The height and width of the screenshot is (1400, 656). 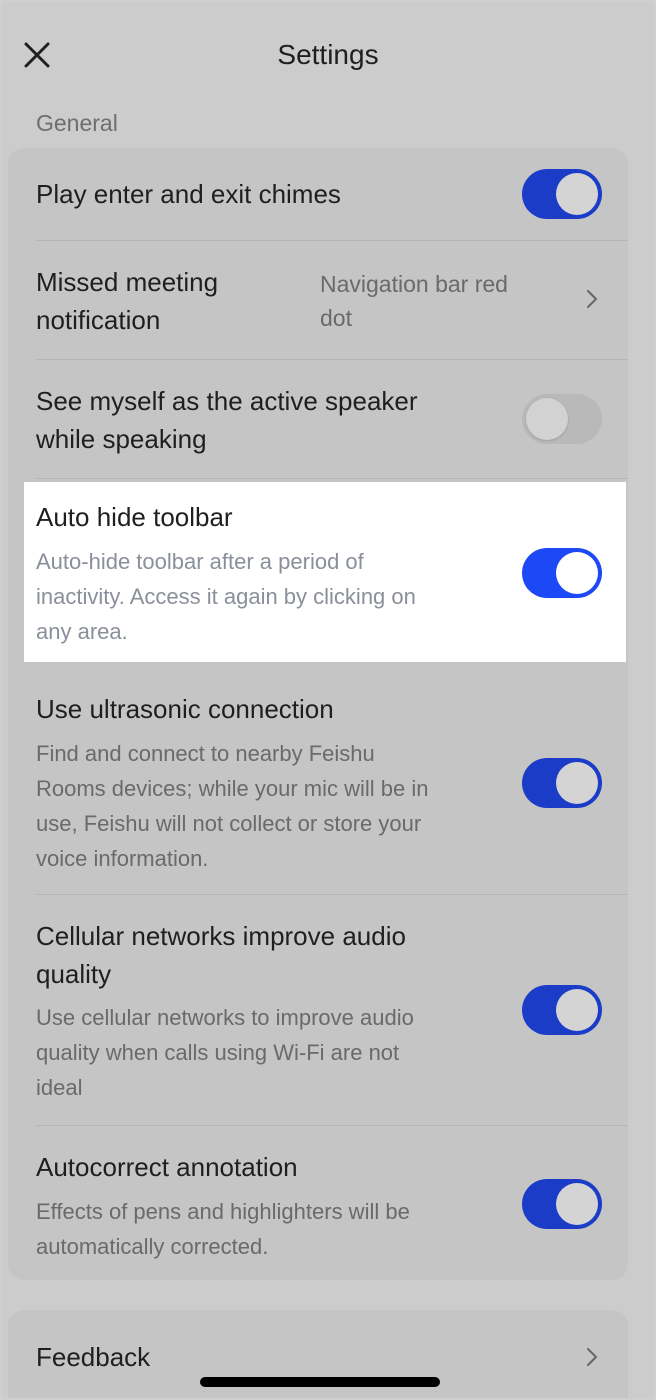 I want to click on setting-title: Cellular networks improve audio, so click(x=221, y=936).